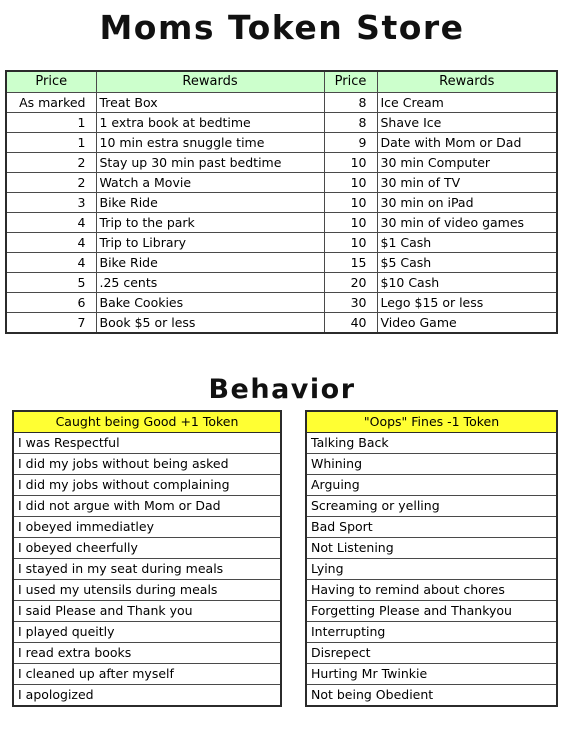 Image resolution: width=564 pixels, height=748 pixels. I want to click on price-cell: 9, so click(350, 142).